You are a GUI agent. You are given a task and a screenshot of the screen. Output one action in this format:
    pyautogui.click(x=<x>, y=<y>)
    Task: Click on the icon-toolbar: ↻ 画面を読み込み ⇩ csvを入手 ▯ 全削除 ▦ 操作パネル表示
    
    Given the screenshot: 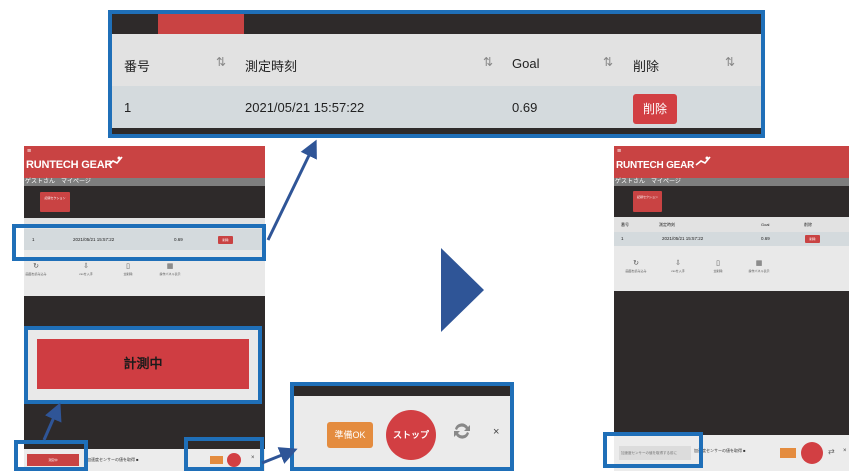 What is the action you would take?
    pyautogui.click(x=731, y=268)
    